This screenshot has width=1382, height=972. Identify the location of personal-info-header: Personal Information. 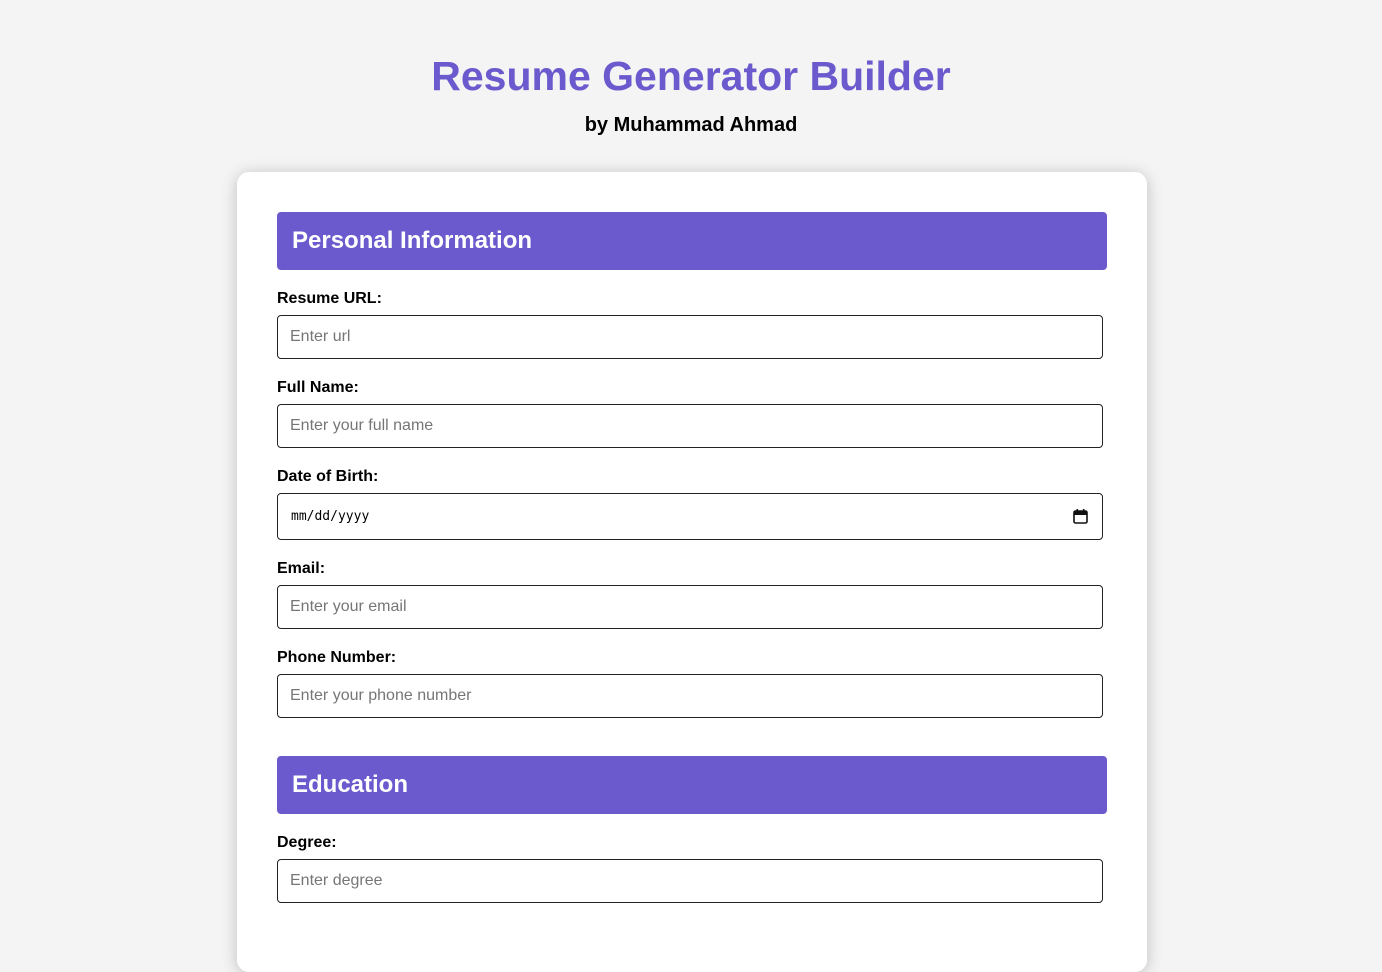
(692, 241).